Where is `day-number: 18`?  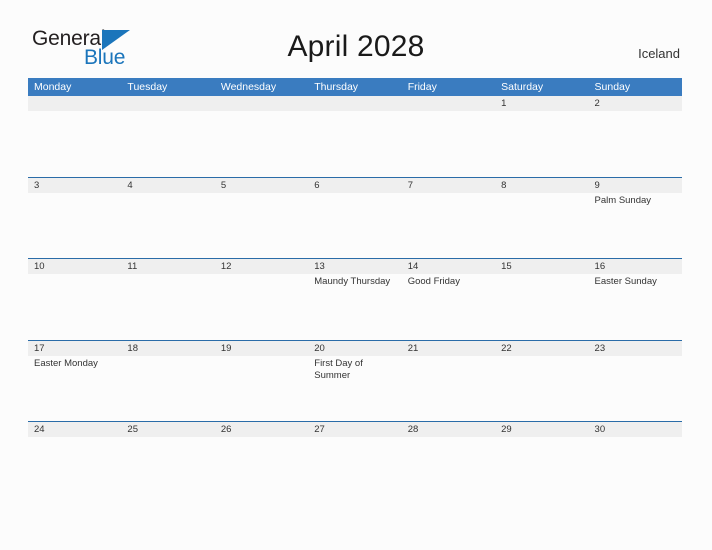 day-number: 18 is located at coordinates (167, 348).